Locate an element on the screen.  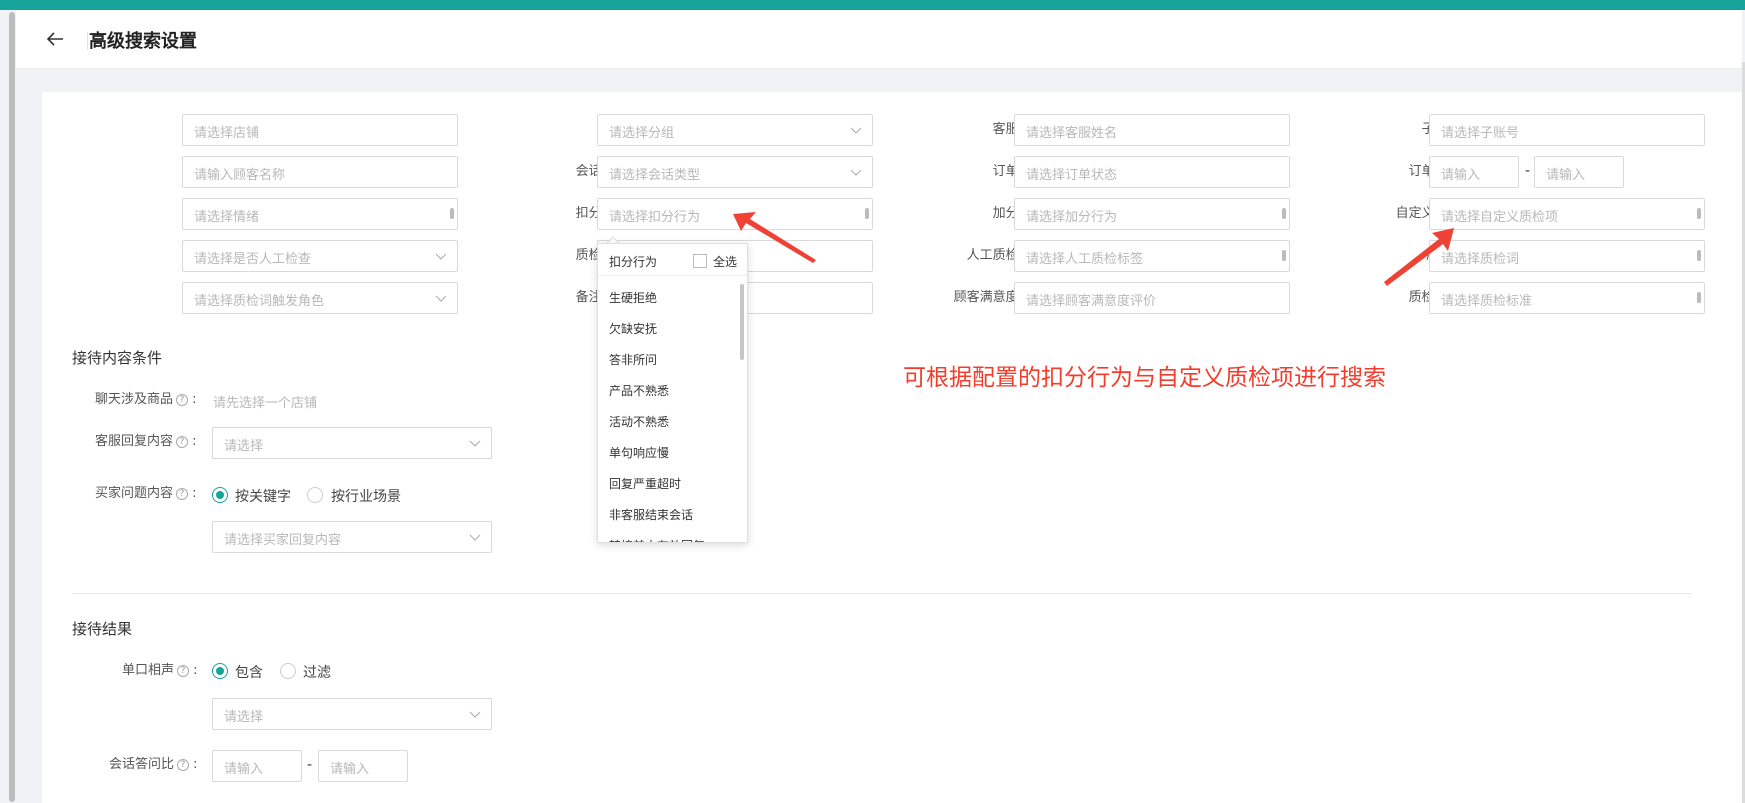
page-title: 高级搜索设置 is located at coordinates (143, 41).